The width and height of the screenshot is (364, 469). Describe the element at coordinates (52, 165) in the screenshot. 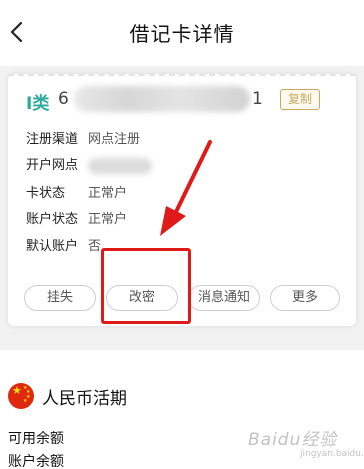

I see `info-label: 开户网点` at that location.